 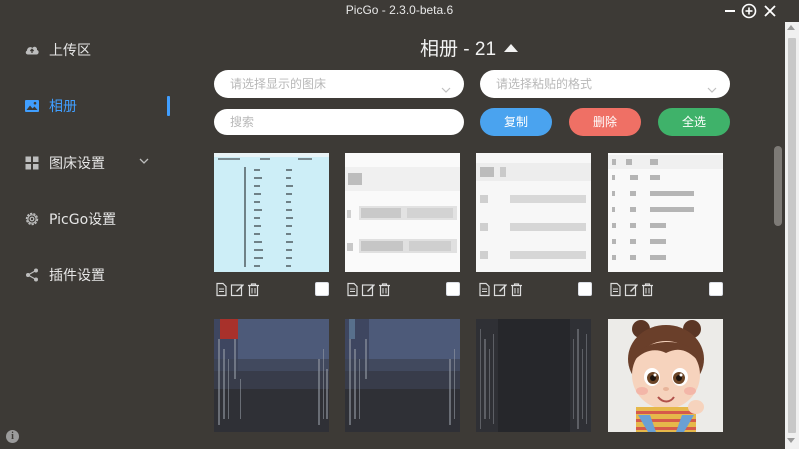 I want to click on close-icon, so click(x=770, y=11).